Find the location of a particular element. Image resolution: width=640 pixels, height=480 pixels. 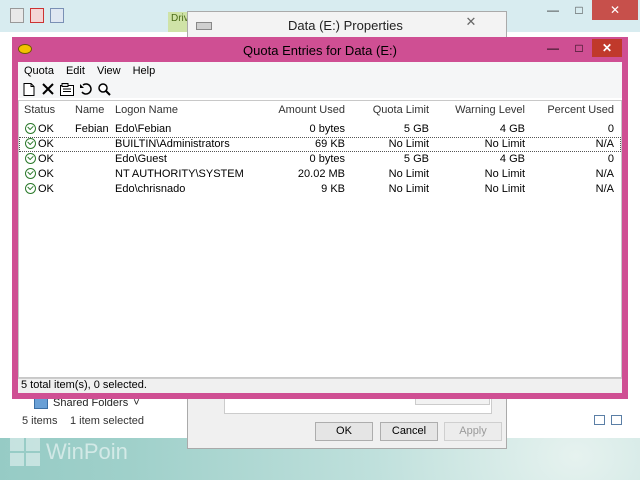

column-amount-used: Amount Used is located at coordinates (292, 110).